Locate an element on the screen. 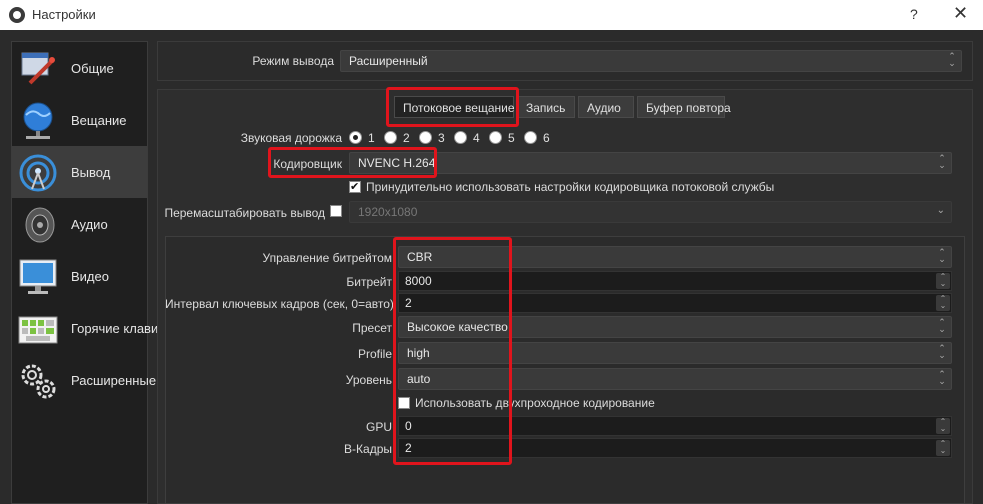  tab-replay-buffer: Буфер повтора is located at coordinates (684, 107).